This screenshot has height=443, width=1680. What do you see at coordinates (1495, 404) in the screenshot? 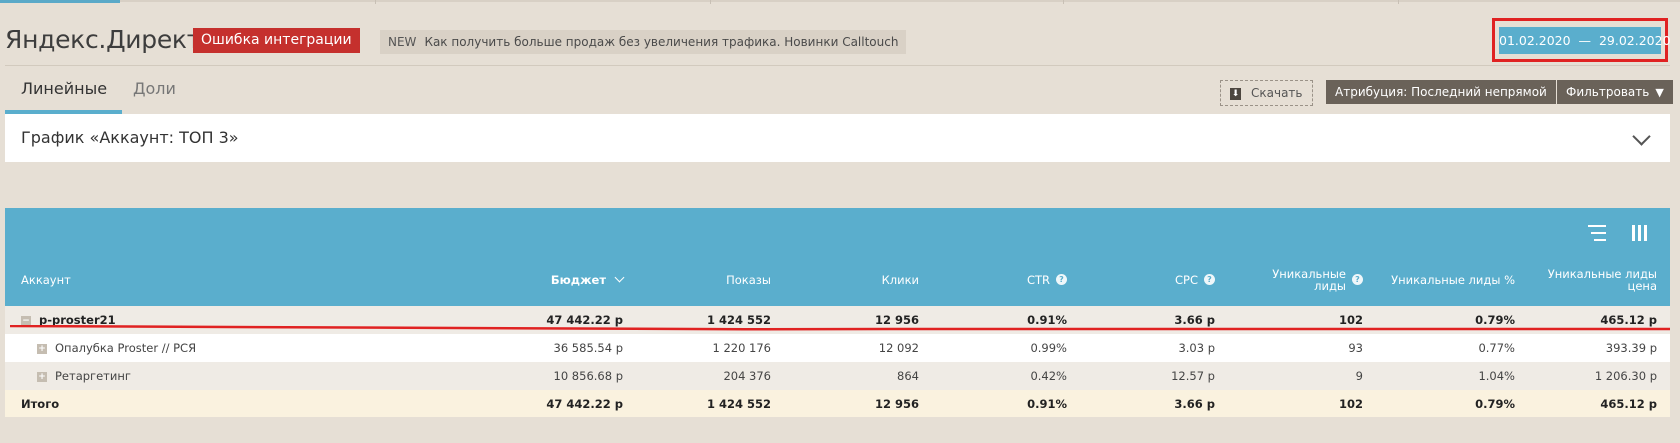
I see `unique-leads-pct-cell: 0.79%` at bounding box center [1495, 404].